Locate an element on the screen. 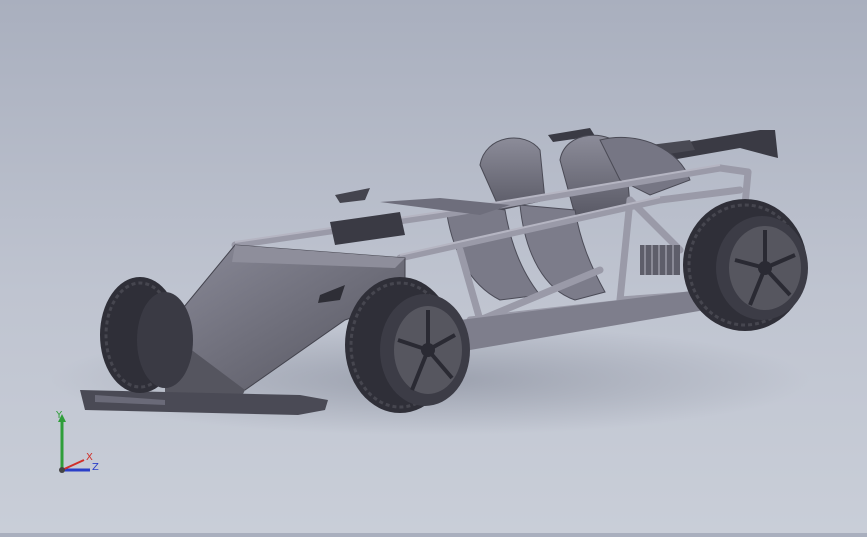  y-axis-label: Y is located at coordinates (59, 415).